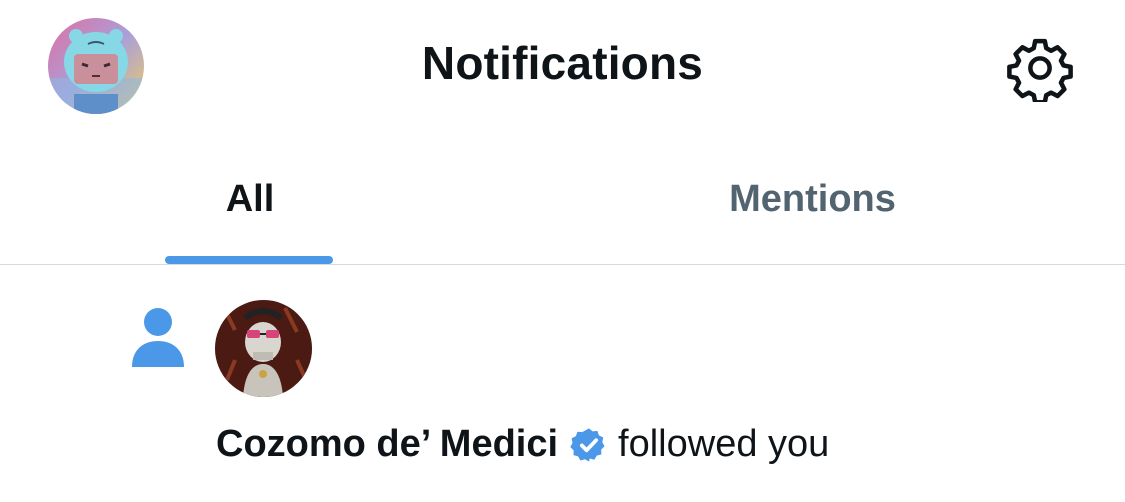 The width and height of the screenshot is (1125, 502). I want to click on user-name-link: Cozomo de’ Medici, so click(387, 444).